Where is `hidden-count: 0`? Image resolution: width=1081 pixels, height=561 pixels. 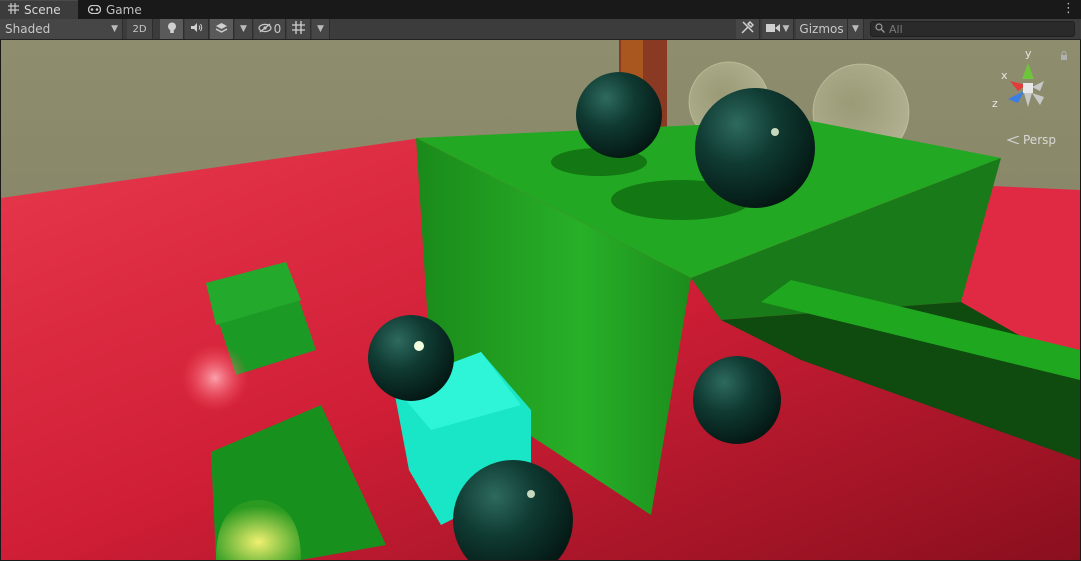 hidden-count: 0 is located at coordinates (277, 29).